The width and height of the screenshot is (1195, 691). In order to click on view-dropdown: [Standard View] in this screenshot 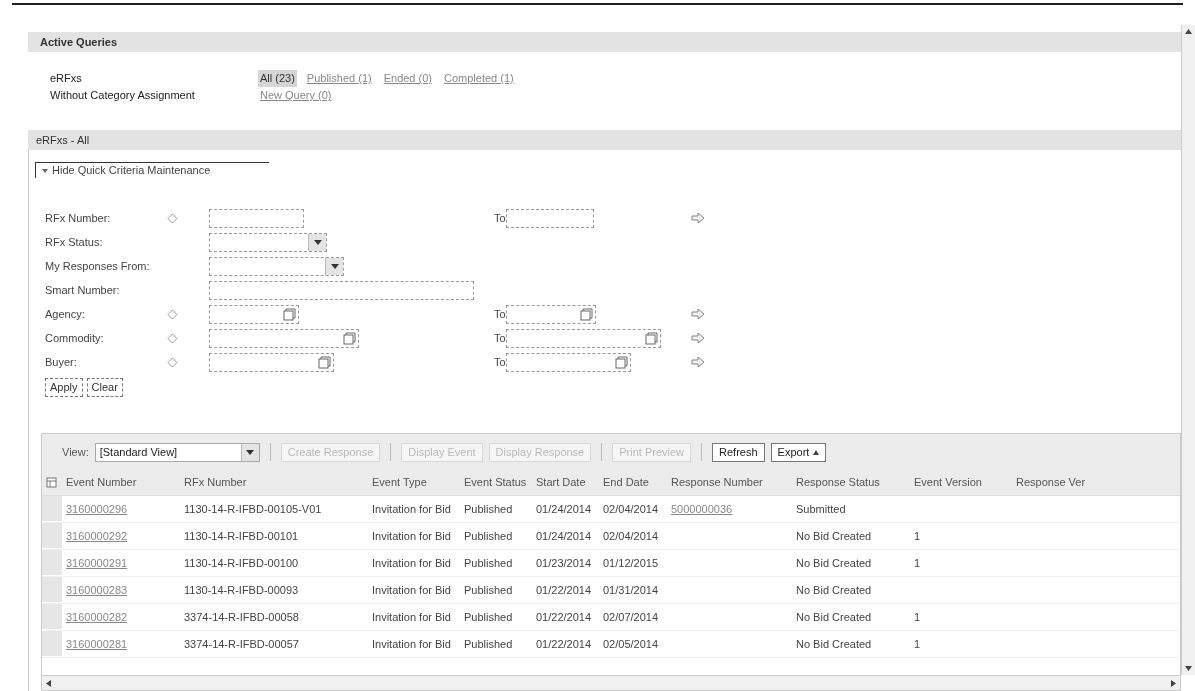, I will do `click(177, 452)`.